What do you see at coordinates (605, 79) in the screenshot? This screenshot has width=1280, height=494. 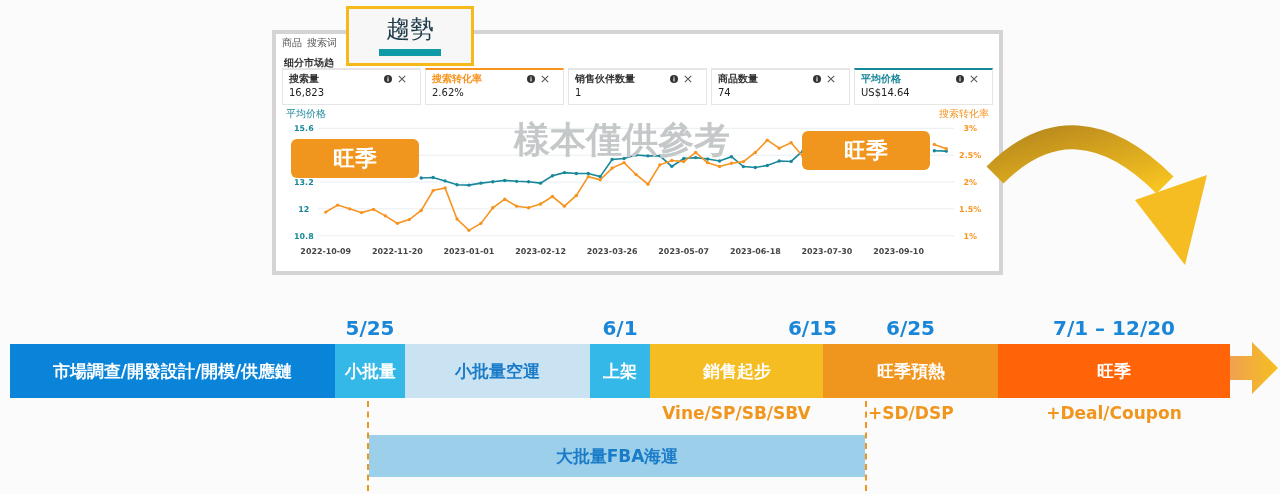 I see `metric-label: 销售伙伴数量` at bounding box center [605, 79].